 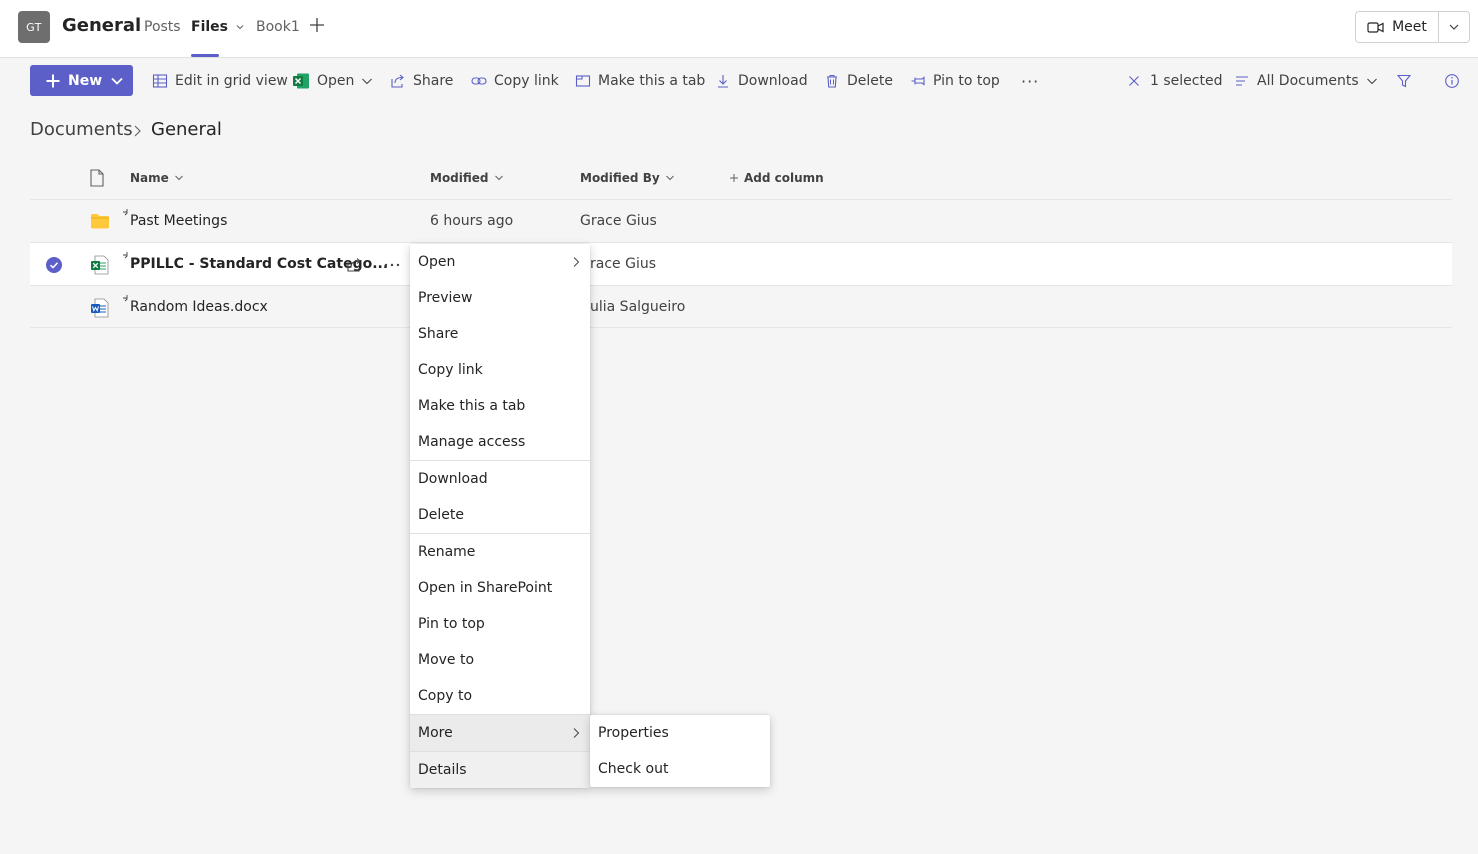 I want to click on selected-count: 1 selected, so click(x=1186, y=81).